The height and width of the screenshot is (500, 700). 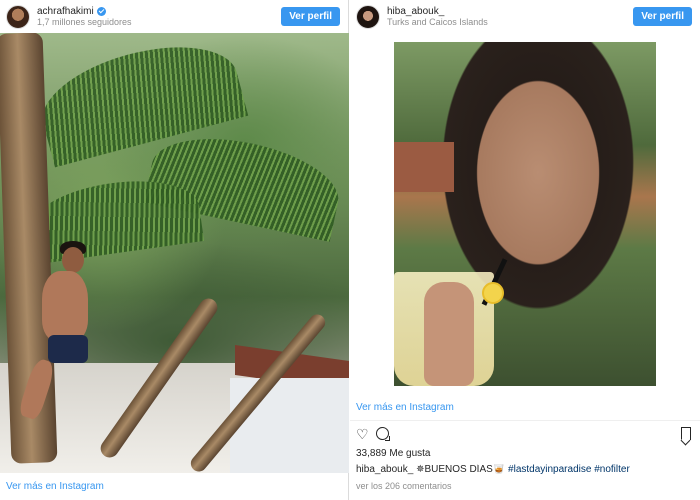 I want to click on bookmark-icon, so click(x=686, y=433).